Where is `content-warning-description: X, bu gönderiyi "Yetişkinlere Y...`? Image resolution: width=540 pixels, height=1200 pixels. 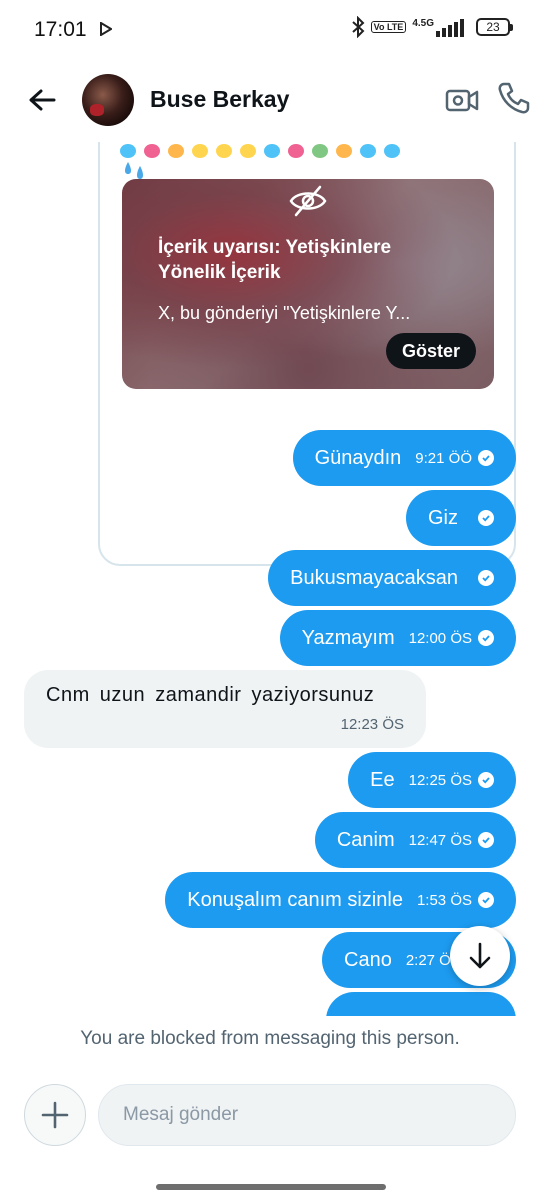 content-warning-description: X, bu gönderiyi "Yetişkinlere Y... is located at coordinates (284, 313).